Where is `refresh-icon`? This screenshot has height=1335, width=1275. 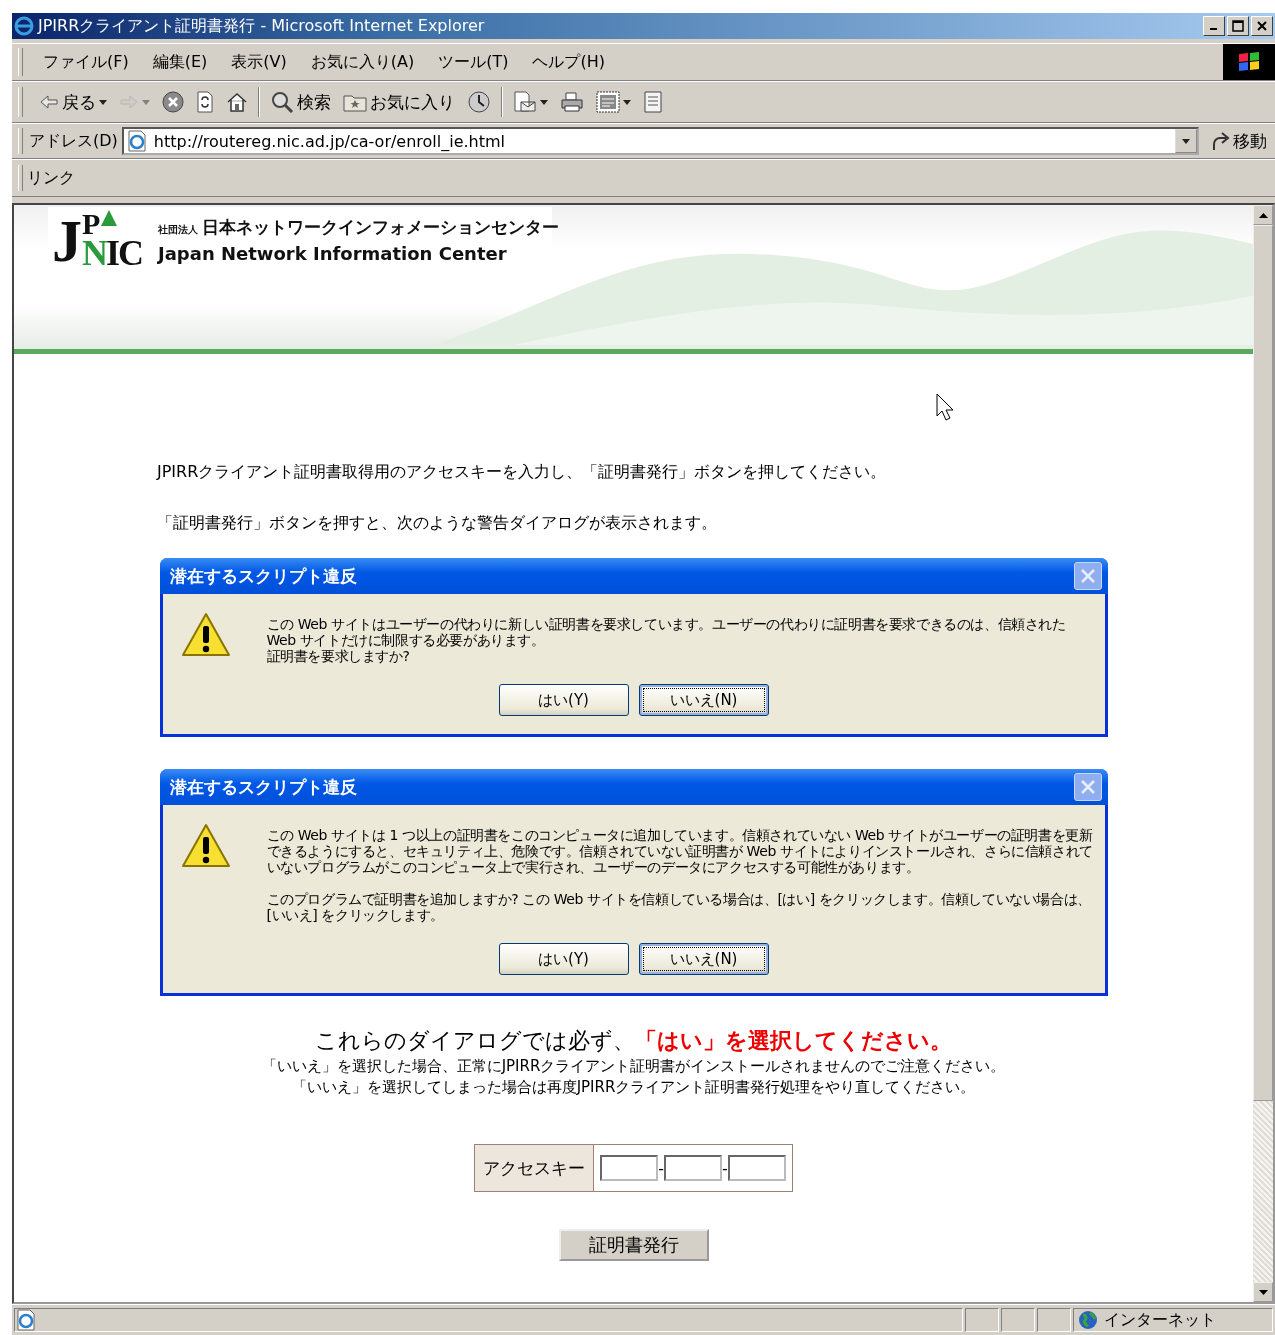
refresh-icon is located at coordinates (205, 102).